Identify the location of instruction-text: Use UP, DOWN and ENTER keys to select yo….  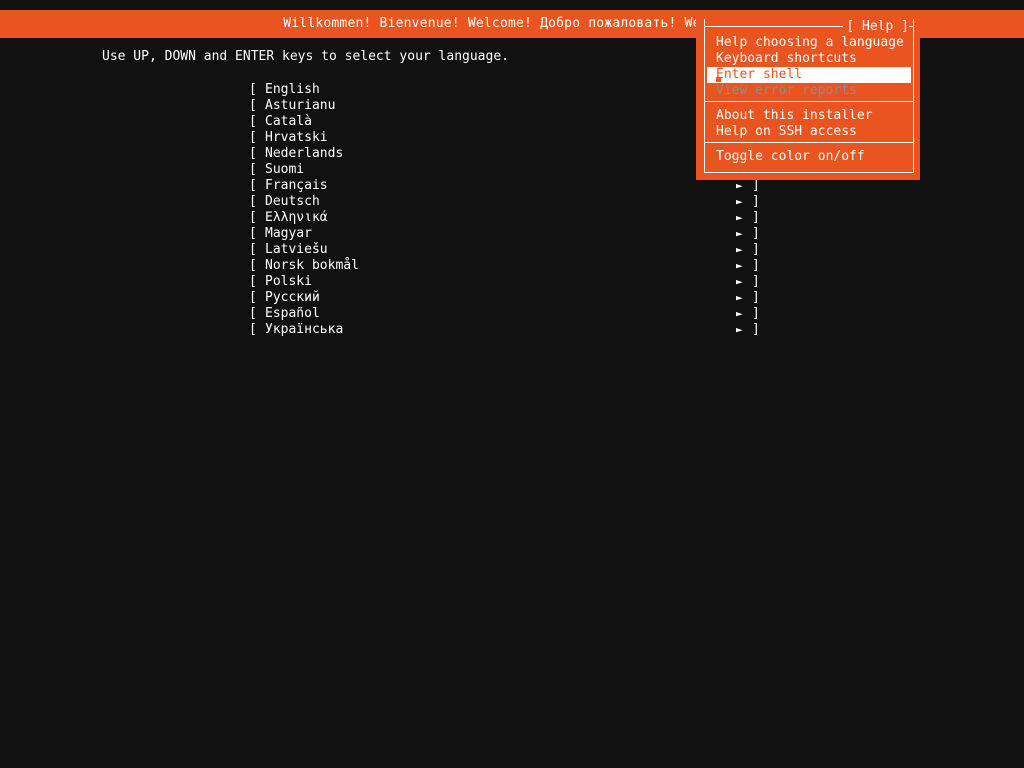
(305, 56).